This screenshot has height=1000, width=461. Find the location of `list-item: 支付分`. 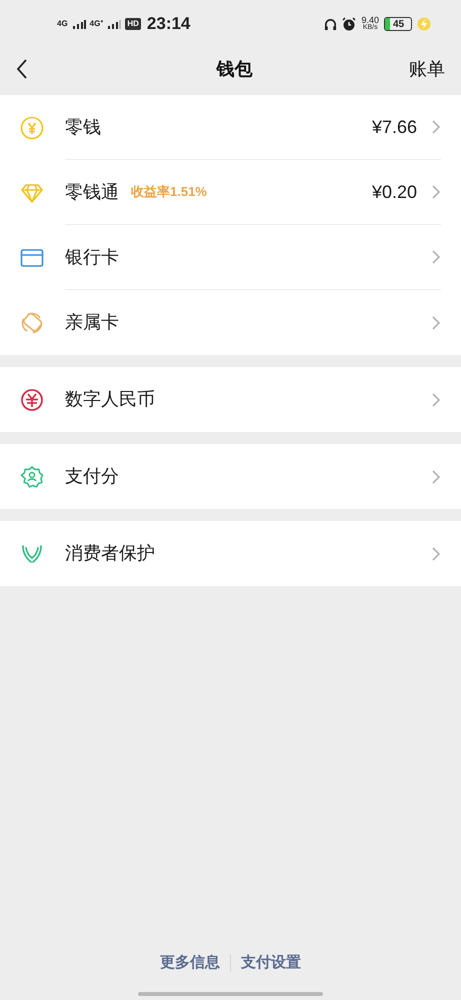

list-item: 支付分 is located at coordinates (230, 476).